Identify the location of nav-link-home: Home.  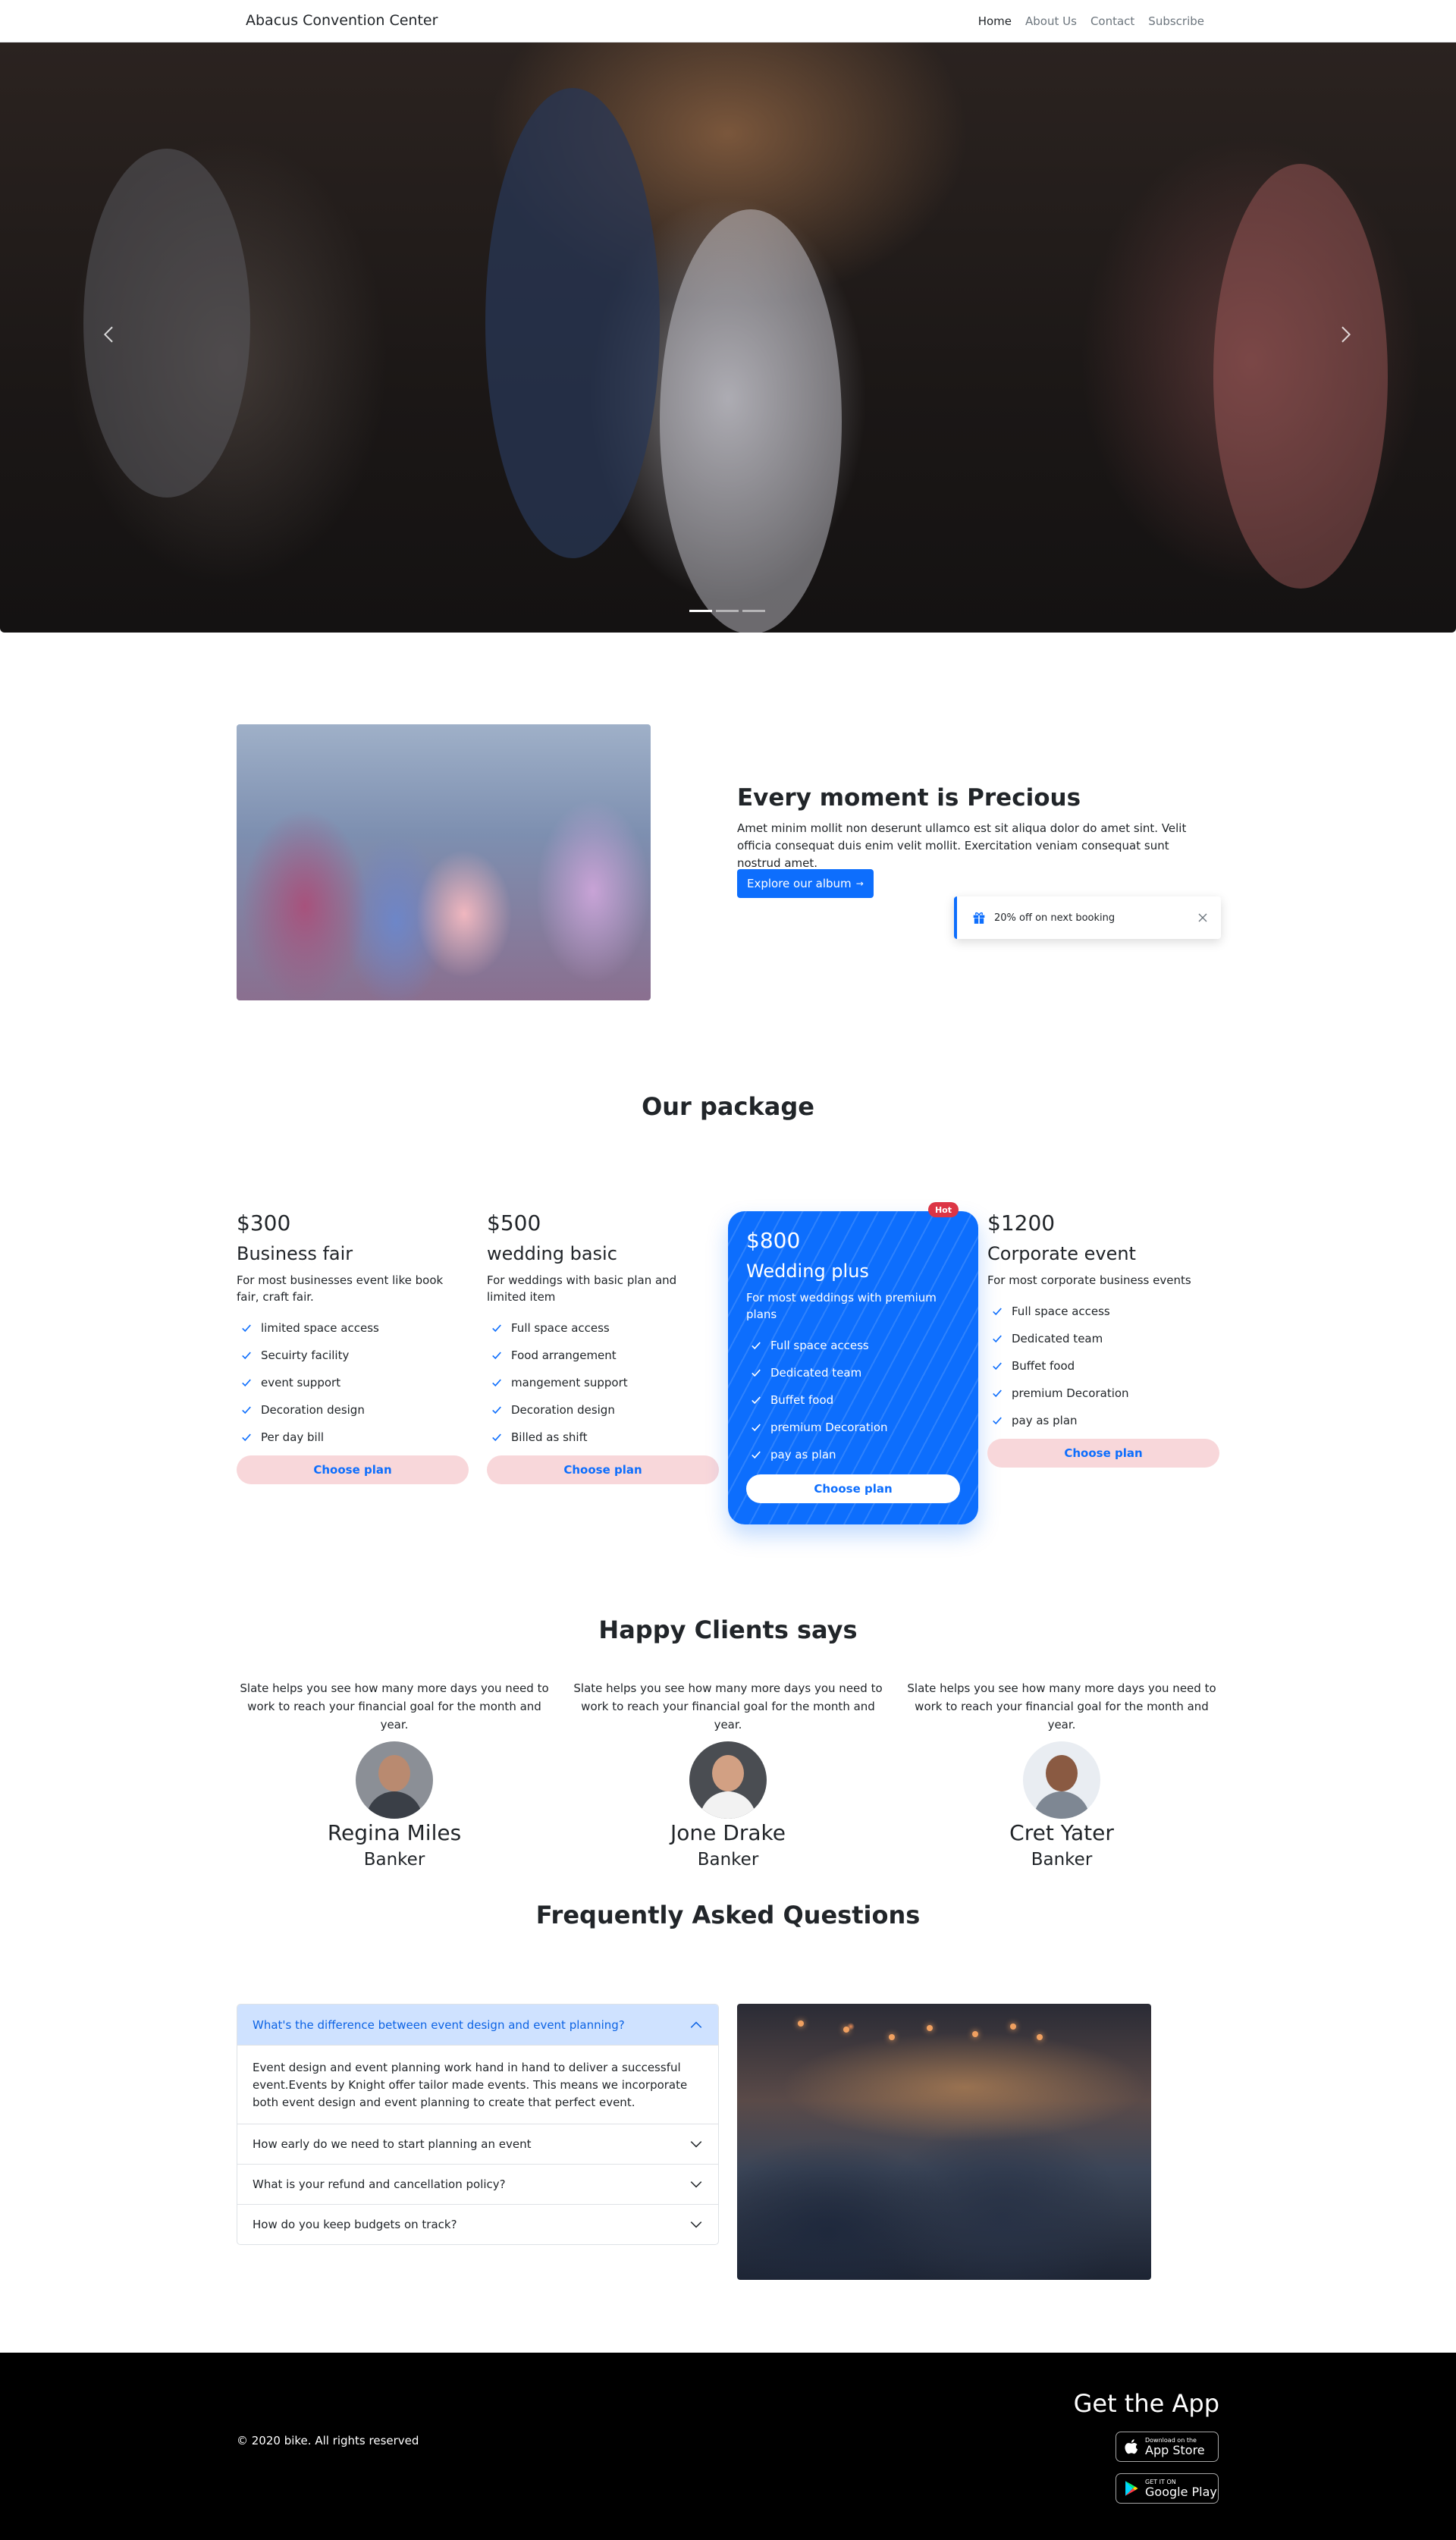
(995, 21).